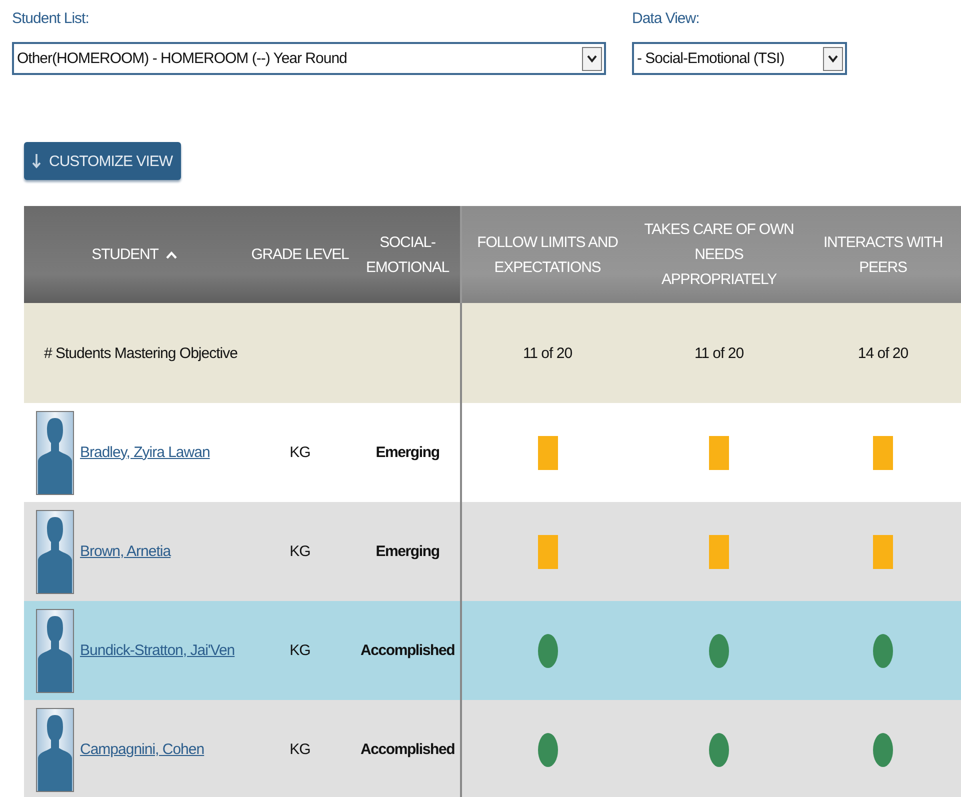  What do you see at coordinates (102, 161) in the screenshot?
I see `customize-view-button: CUSTOMIZE VIEW` at bounding box center [102, 161].